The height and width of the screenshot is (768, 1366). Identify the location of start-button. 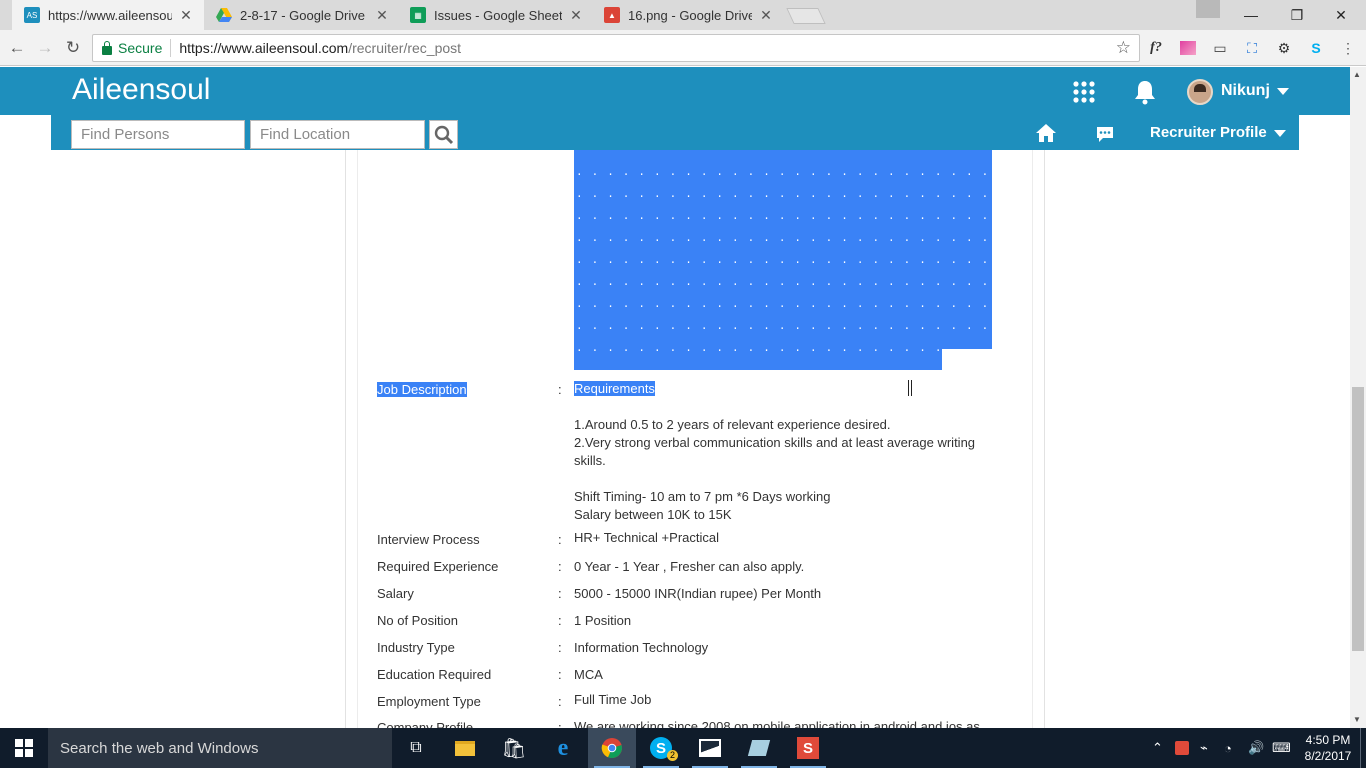
(24, 748).